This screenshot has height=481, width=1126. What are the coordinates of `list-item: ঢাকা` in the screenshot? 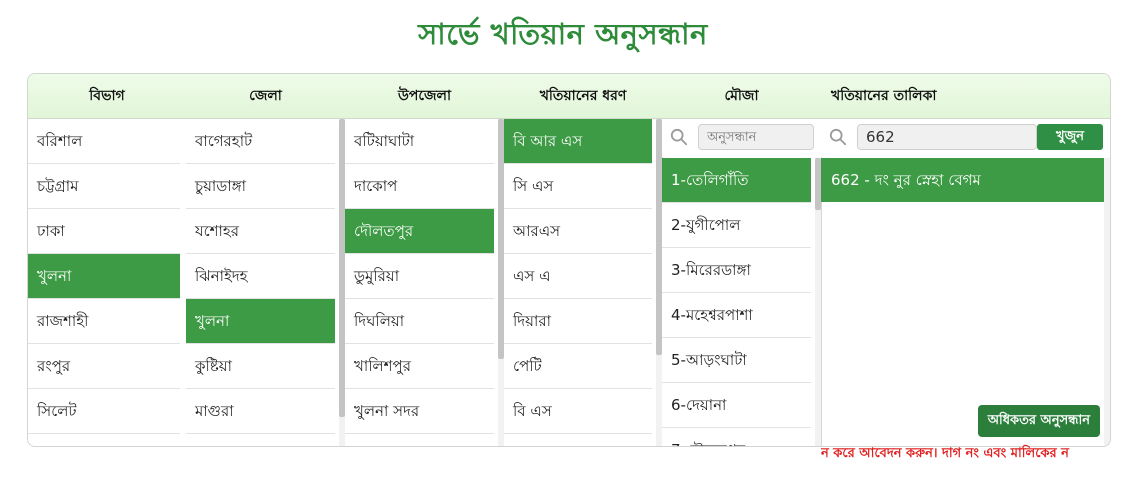 It's located at (104, 231).